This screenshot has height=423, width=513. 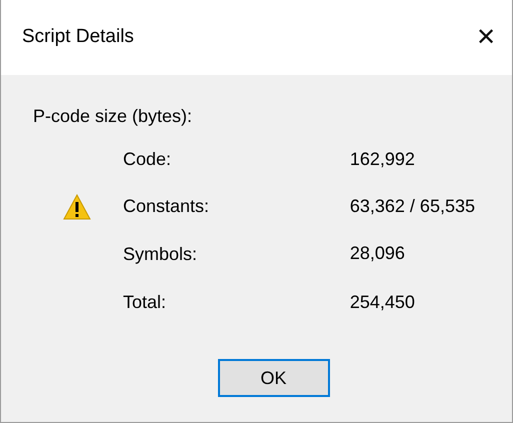 What do you see at coordinates (160, 254) in the screenshot?
I see `row-label: Symbols:` at bounding box center [160, 254].